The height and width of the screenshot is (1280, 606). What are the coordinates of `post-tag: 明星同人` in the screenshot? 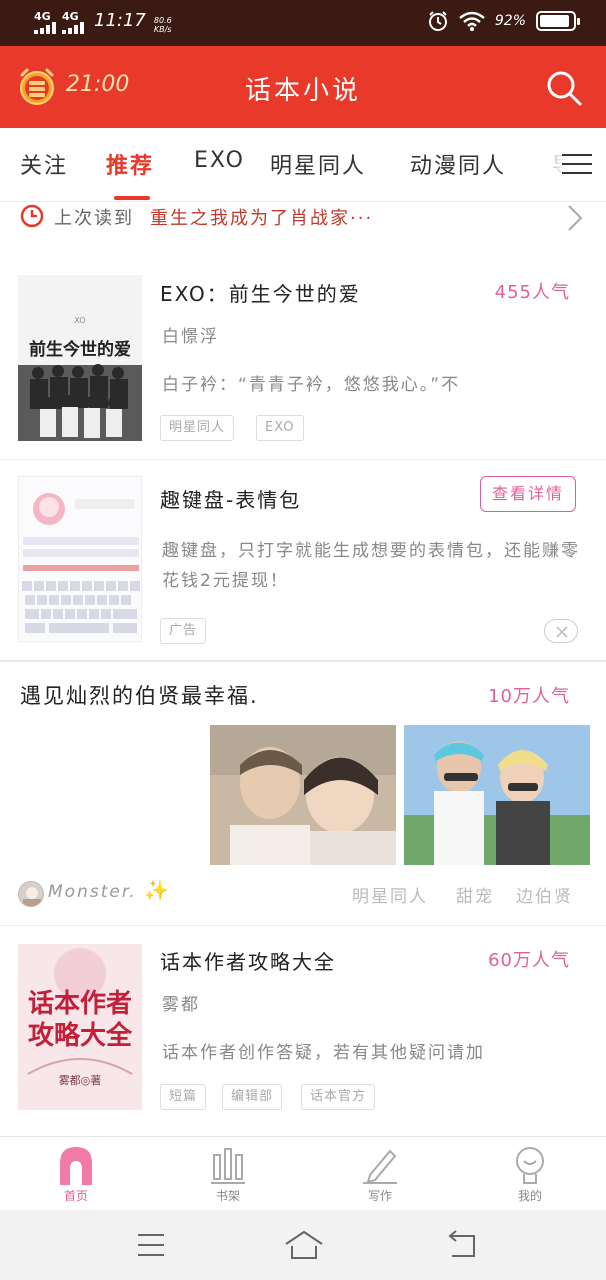 It's located at (390, 894).